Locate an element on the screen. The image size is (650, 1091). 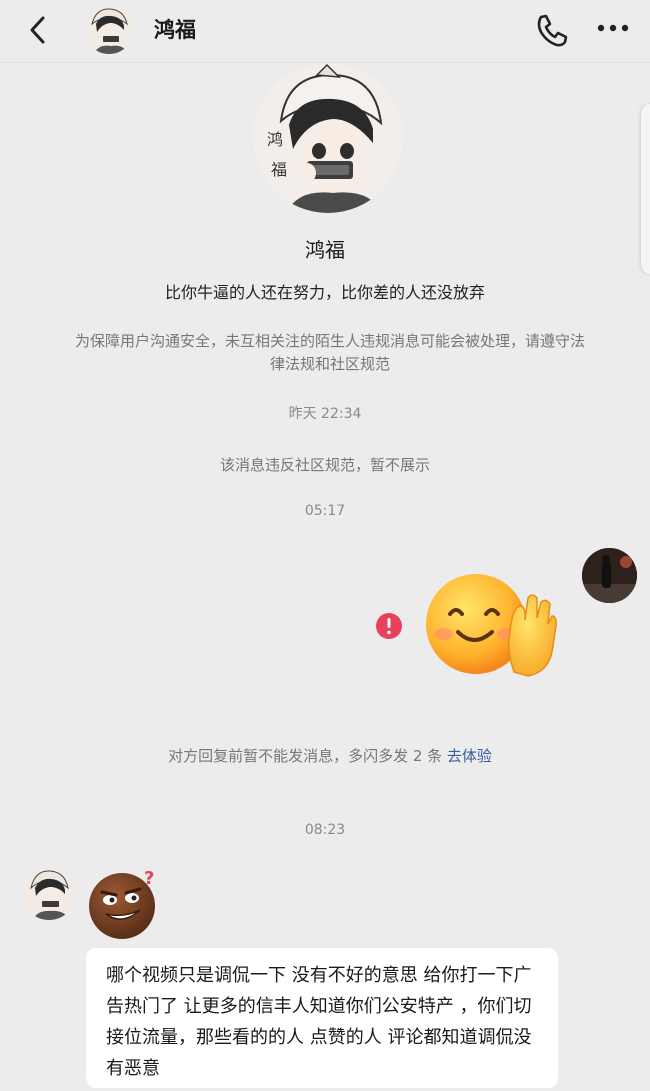
profile-avatar: 鸿 福 is located at coordinates (328, 138).